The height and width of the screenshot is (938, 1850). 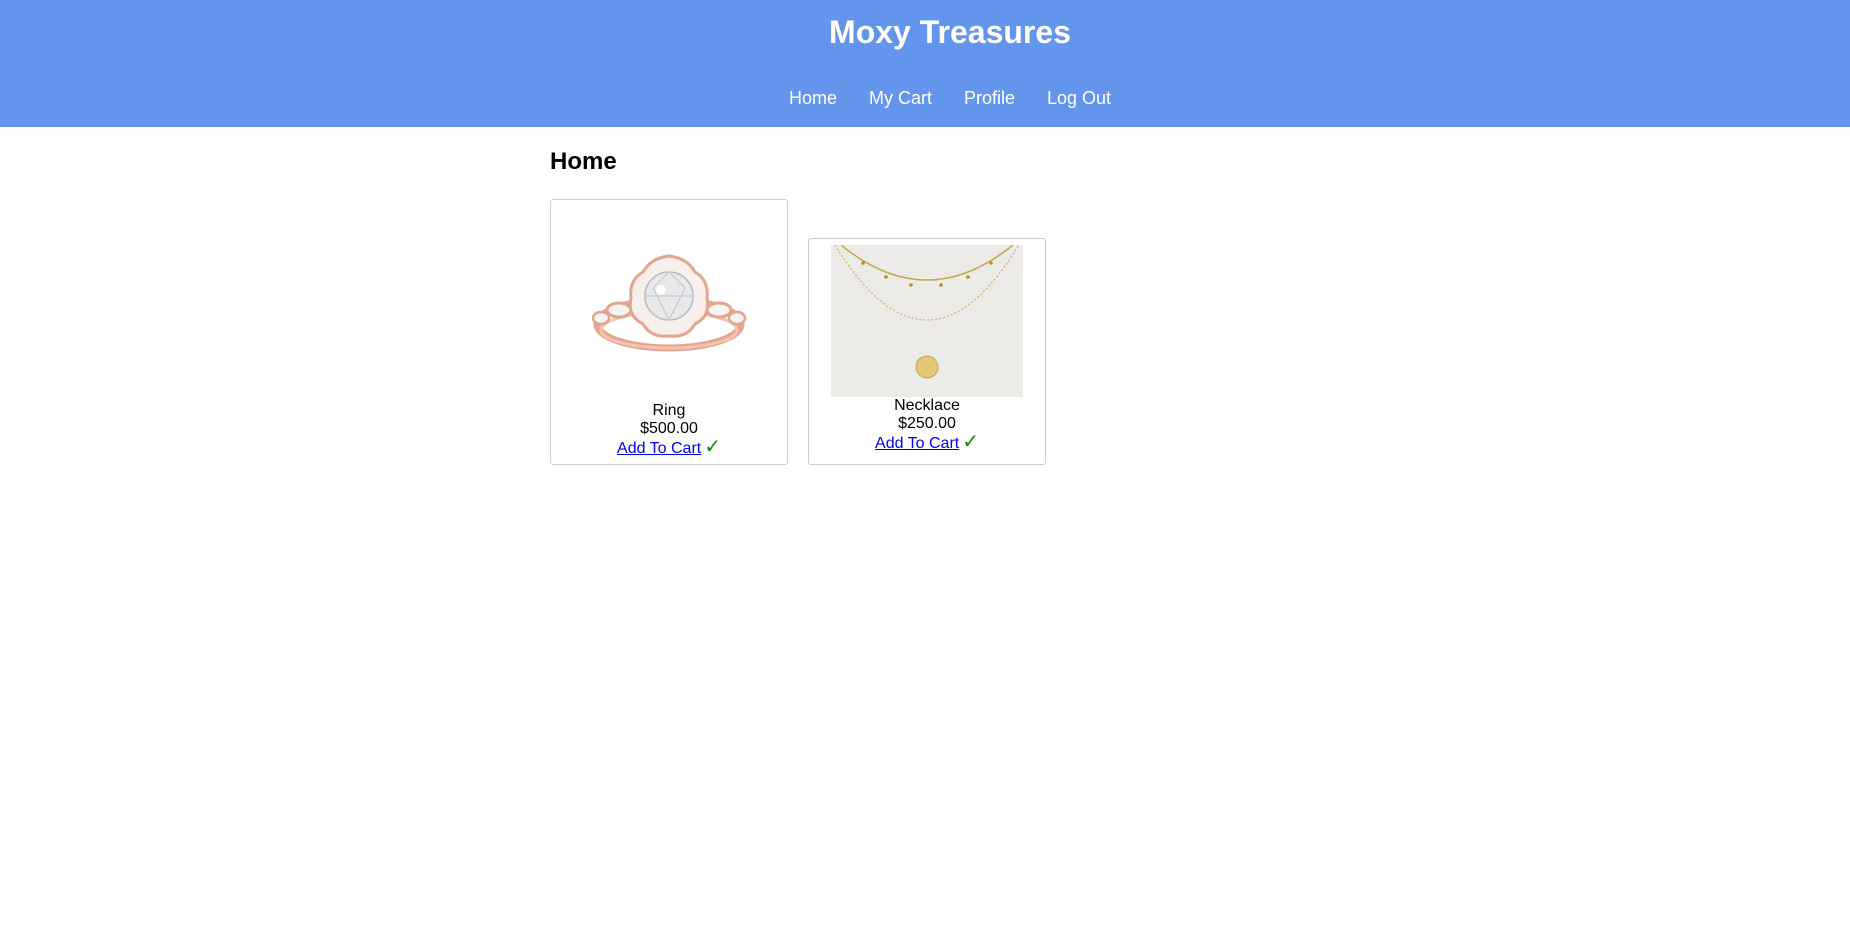 I want to click on page-title: Home, so click(x=583, y=161).